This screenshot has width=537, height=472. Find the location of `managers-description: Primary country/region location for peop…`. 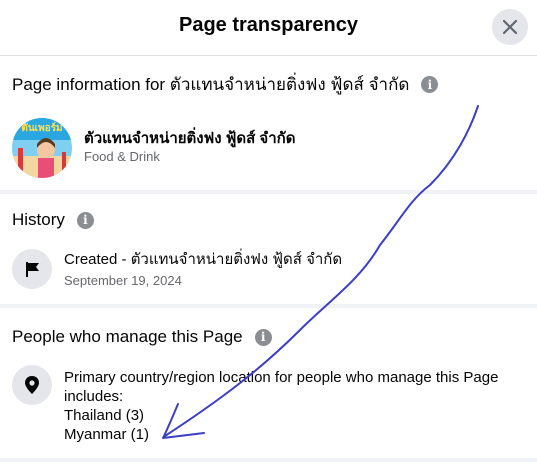

managers-description: Primary country/region location for peop… is located at coordinates (281, 387).